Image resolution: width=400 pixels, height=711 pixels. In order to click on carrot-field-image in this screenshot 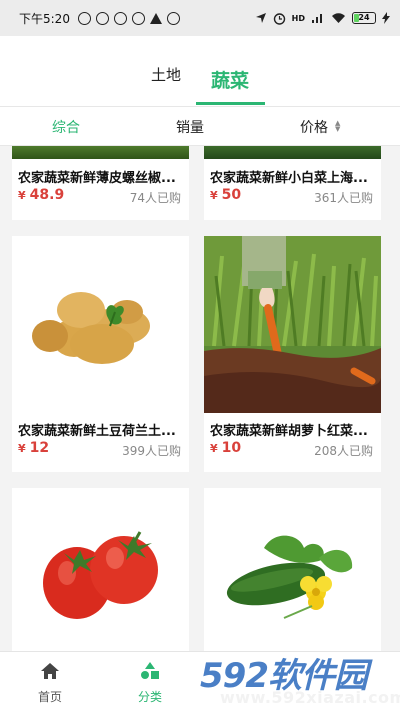, I will do `click(292, 324)`.